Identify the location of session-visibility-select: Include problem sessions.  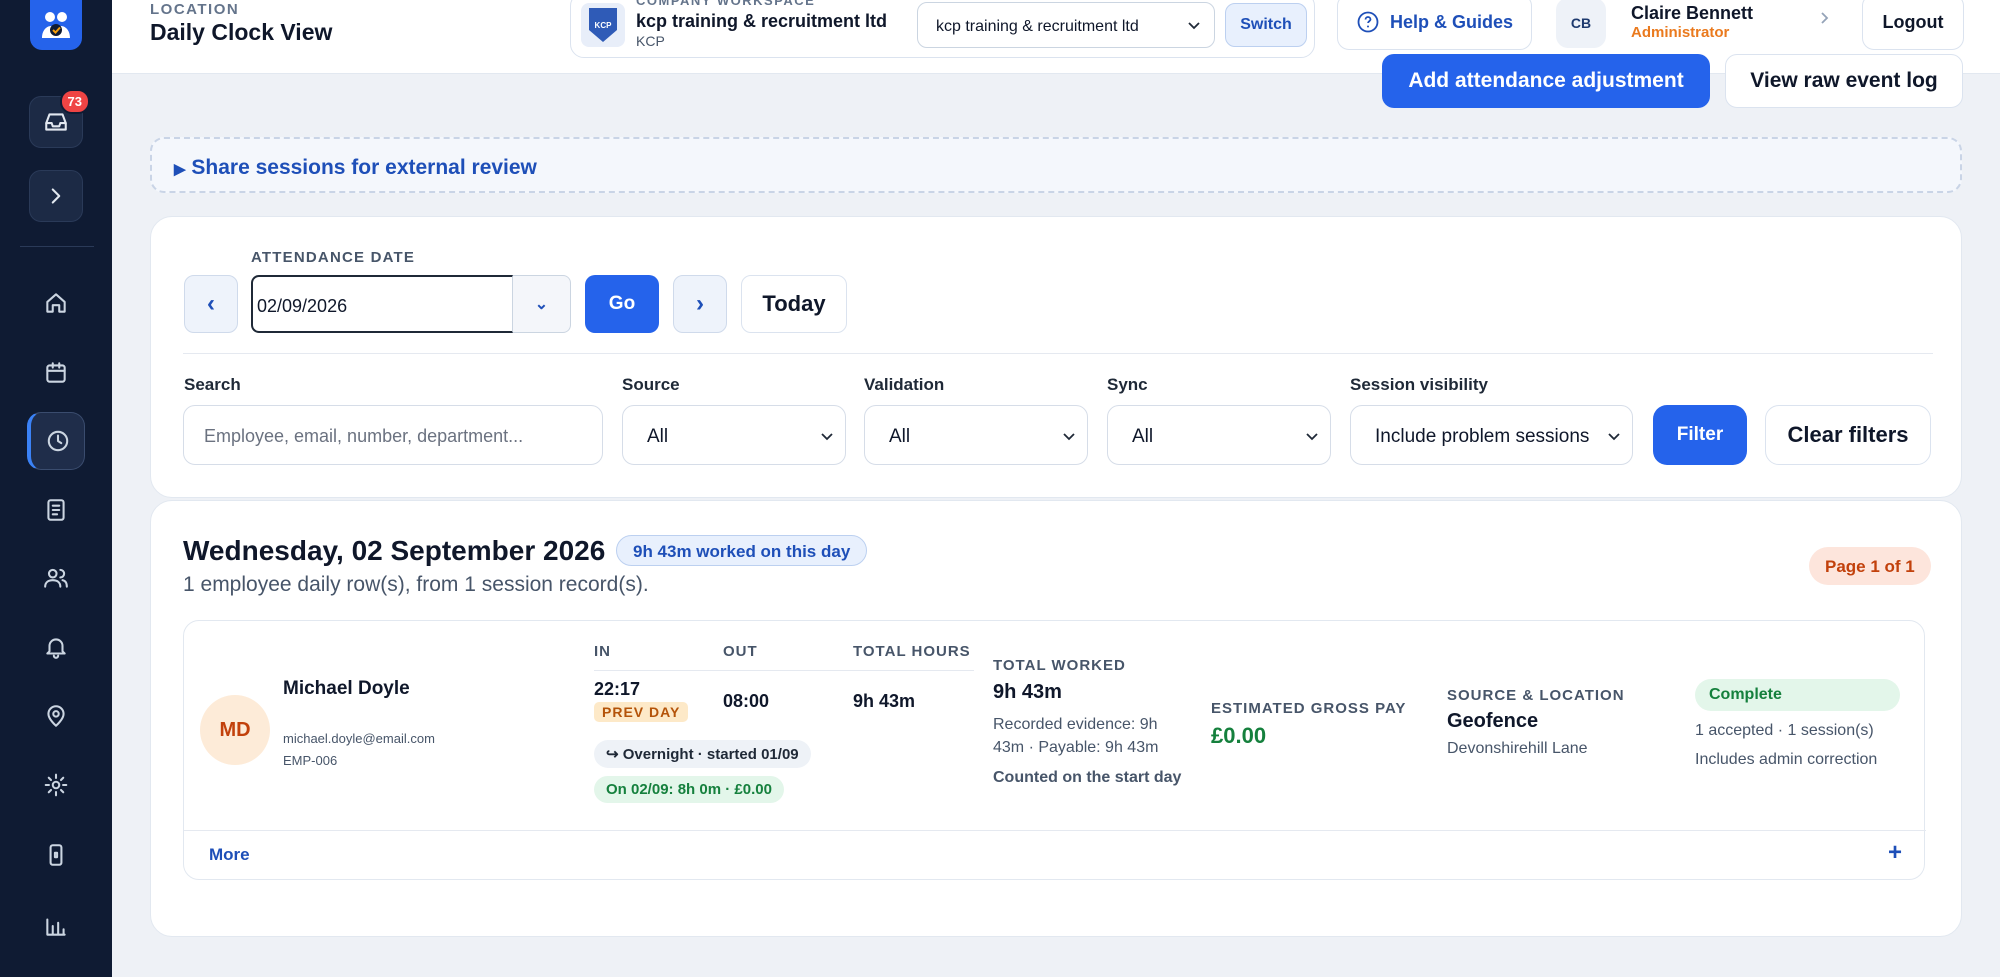
(1491, 435).